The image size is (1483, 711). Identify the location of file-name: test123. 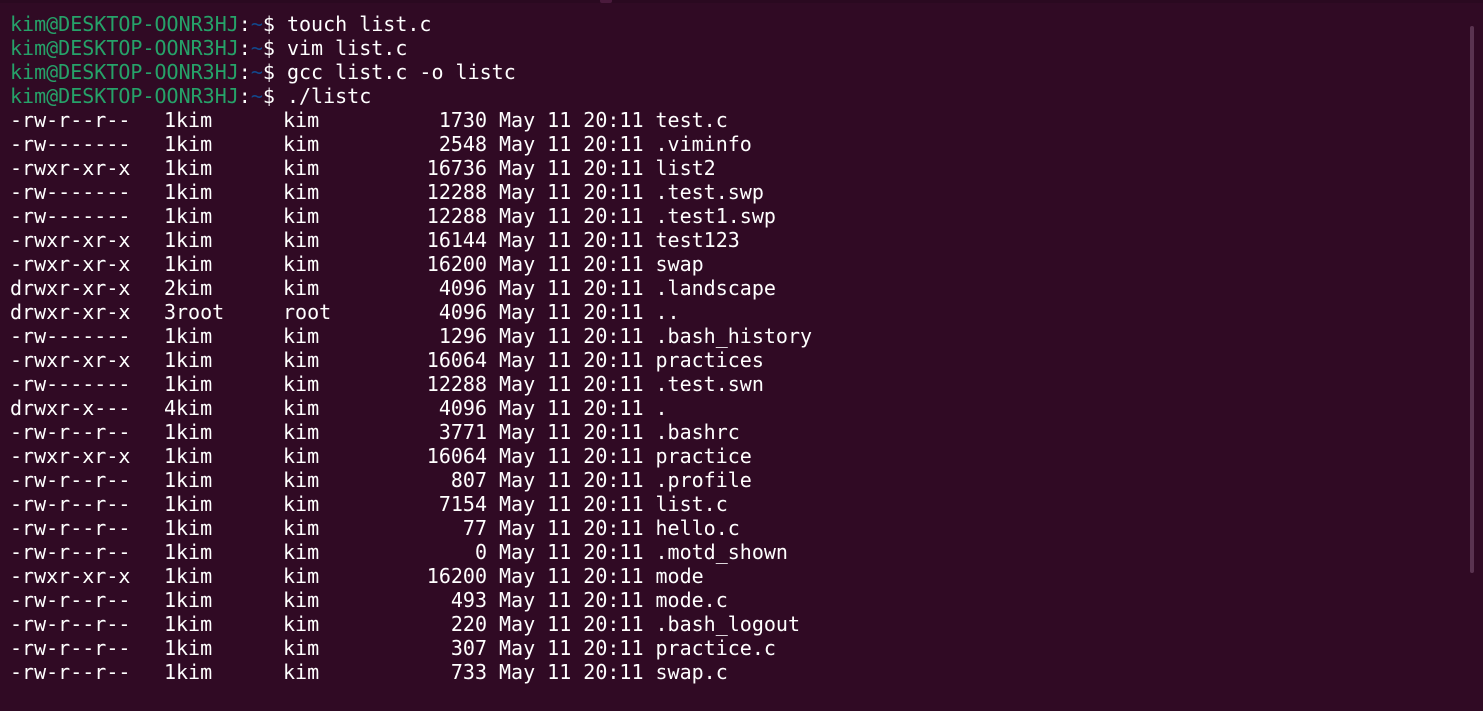
(697, 240).